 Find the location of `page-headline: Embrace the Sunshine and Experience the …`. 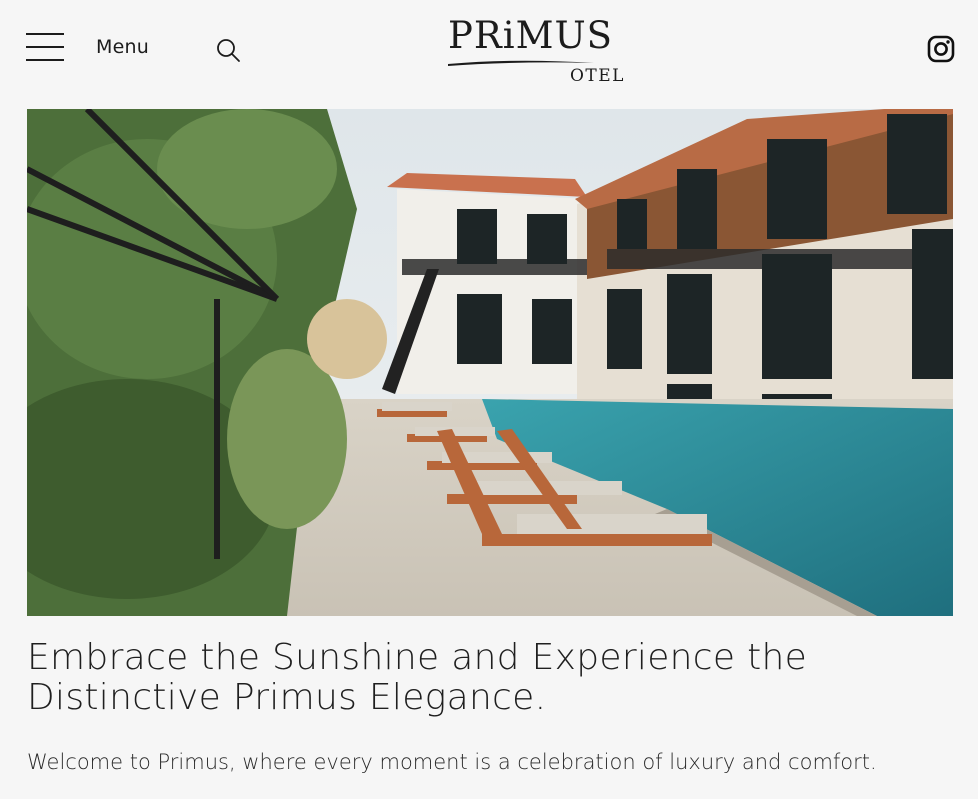

page-headline: Embrace the Sunshine and Experience the … is located at coordinates (492, 678).